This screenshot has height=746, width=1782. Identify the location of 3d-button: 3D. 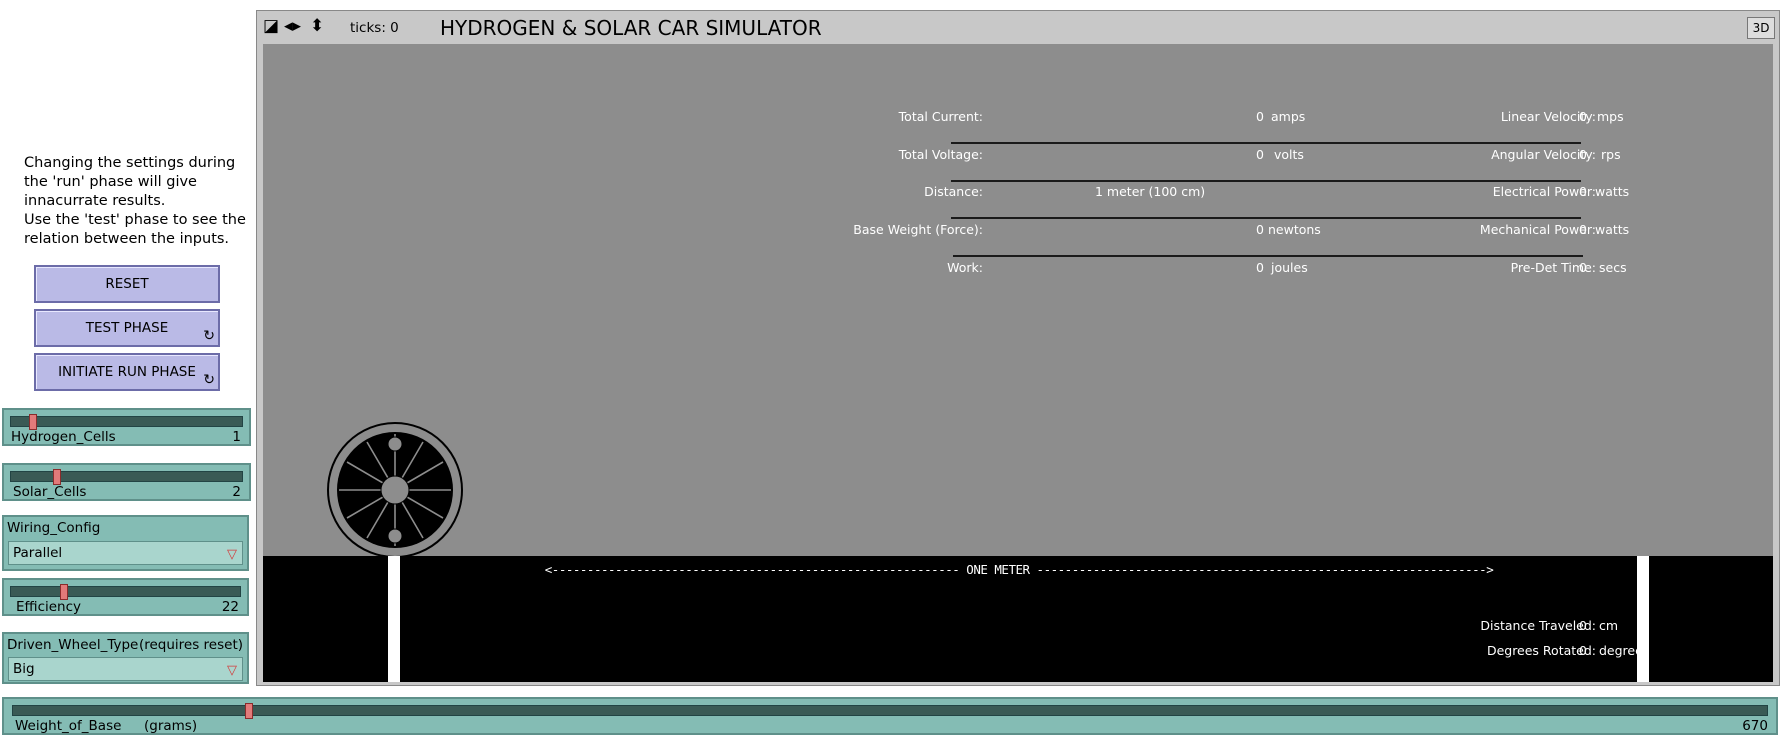
(1761, 28).